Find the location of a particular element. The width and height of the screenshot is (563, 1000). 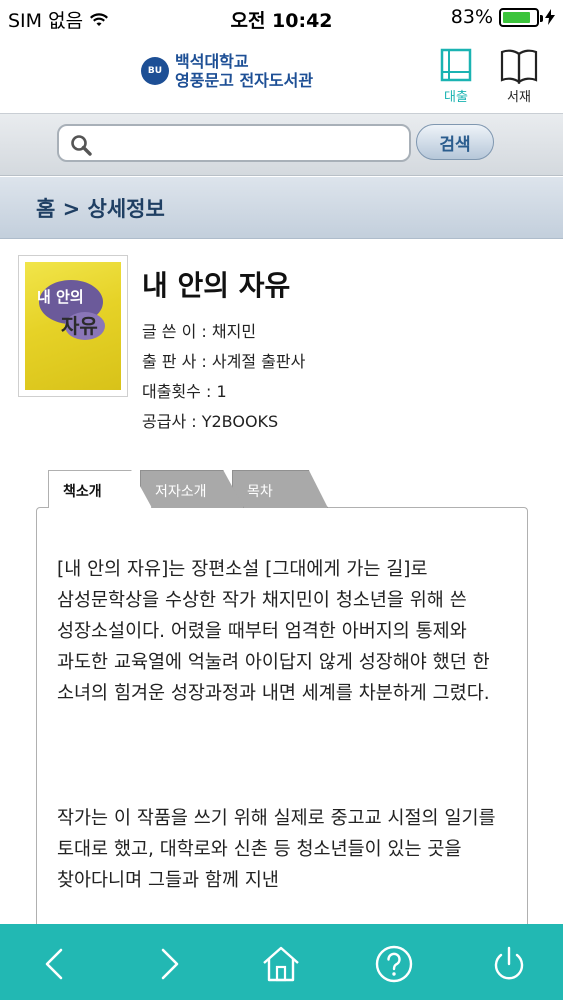

battery-fill is located at coordinates (516, 17).